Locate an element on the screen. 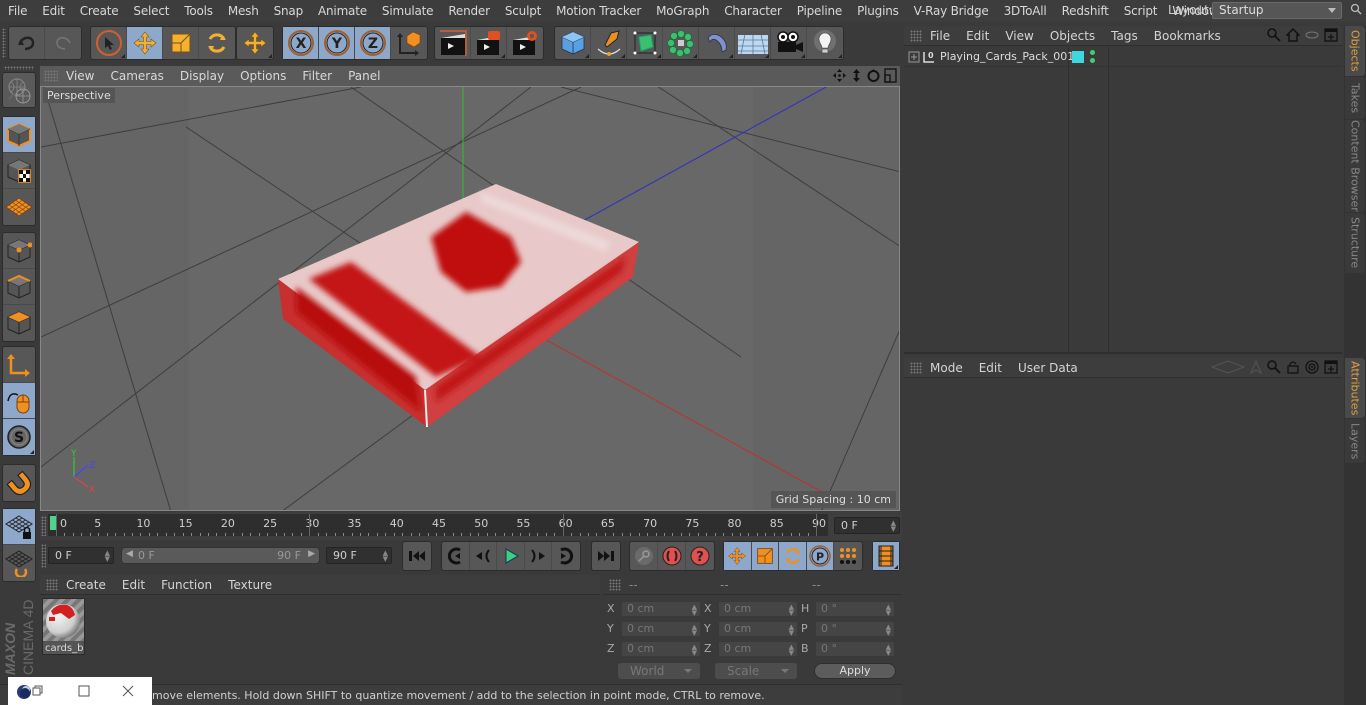 This screenshot has width=1366, height=705. left-toolbar-grip is located at coordinates (19, 68).